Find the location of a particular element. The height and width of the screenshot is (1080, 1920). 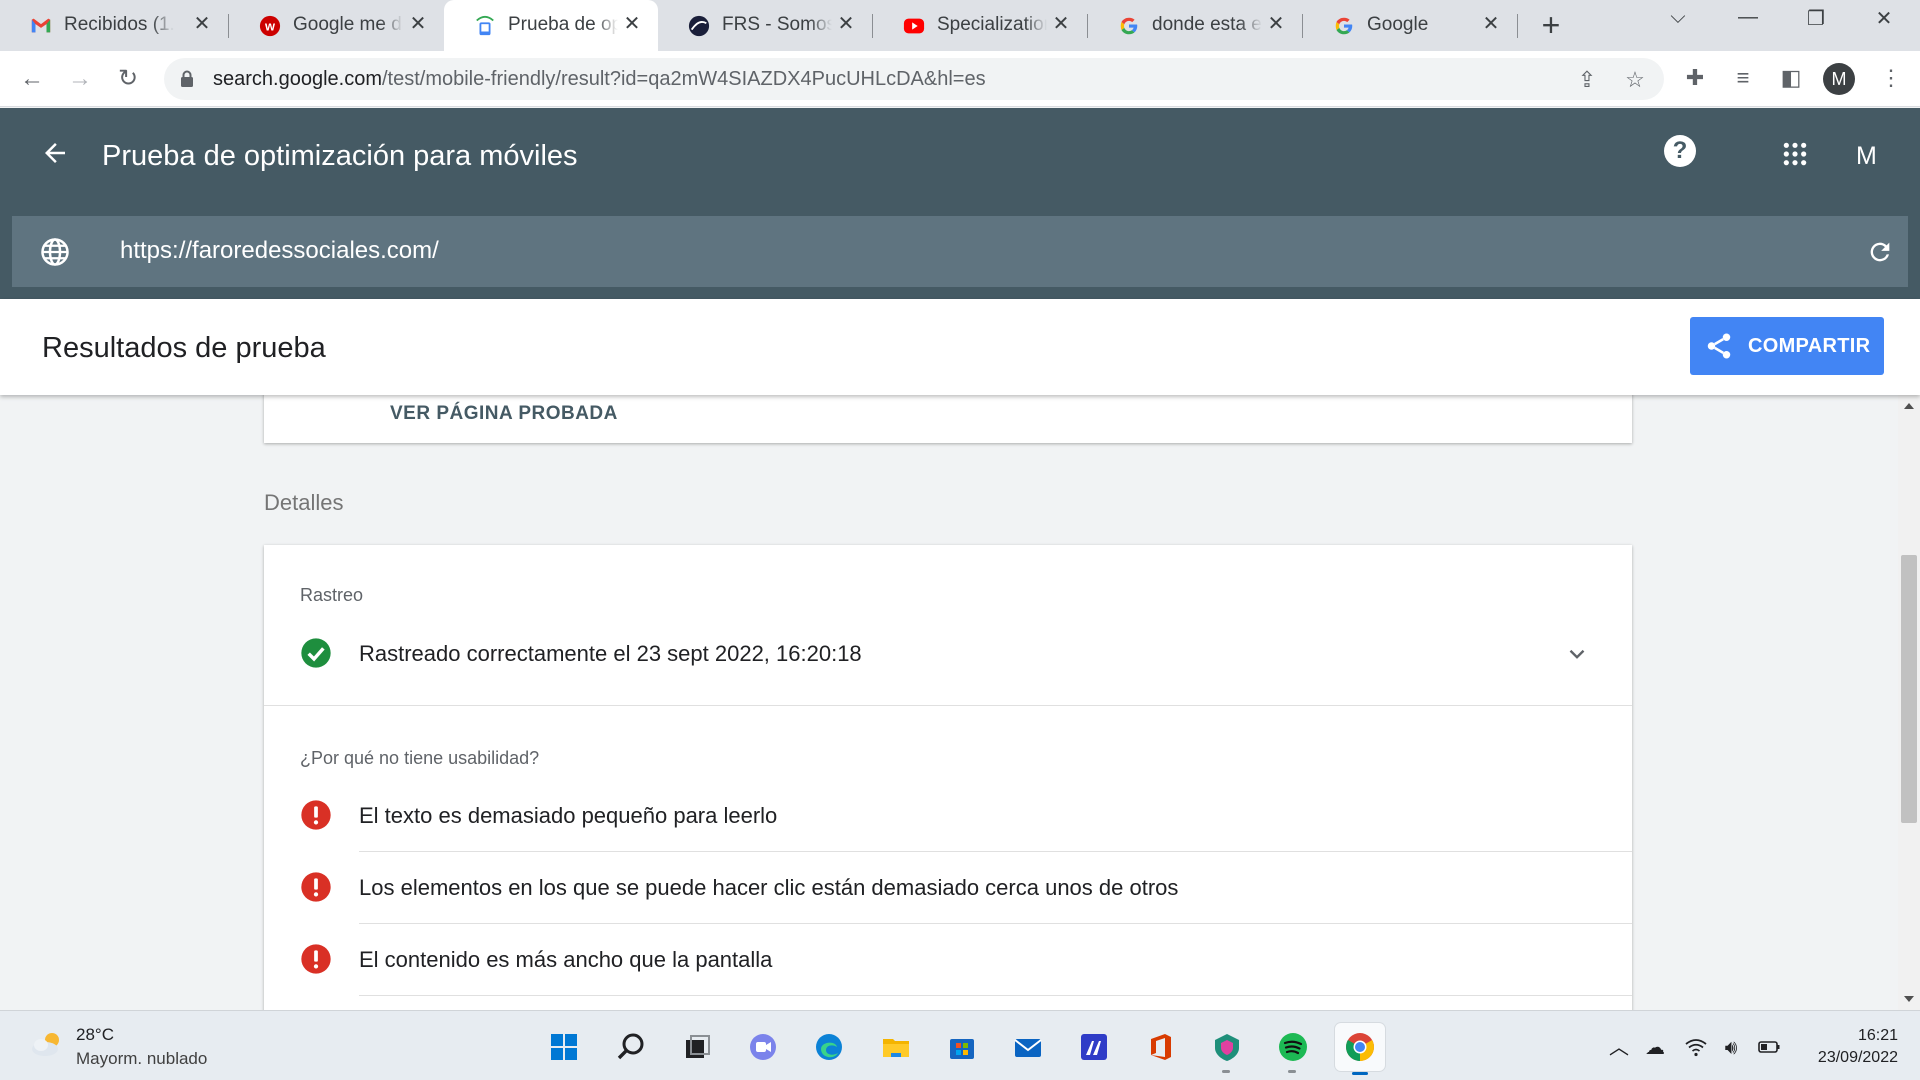

teams-chat-button is located at coordinates (763, 1047).